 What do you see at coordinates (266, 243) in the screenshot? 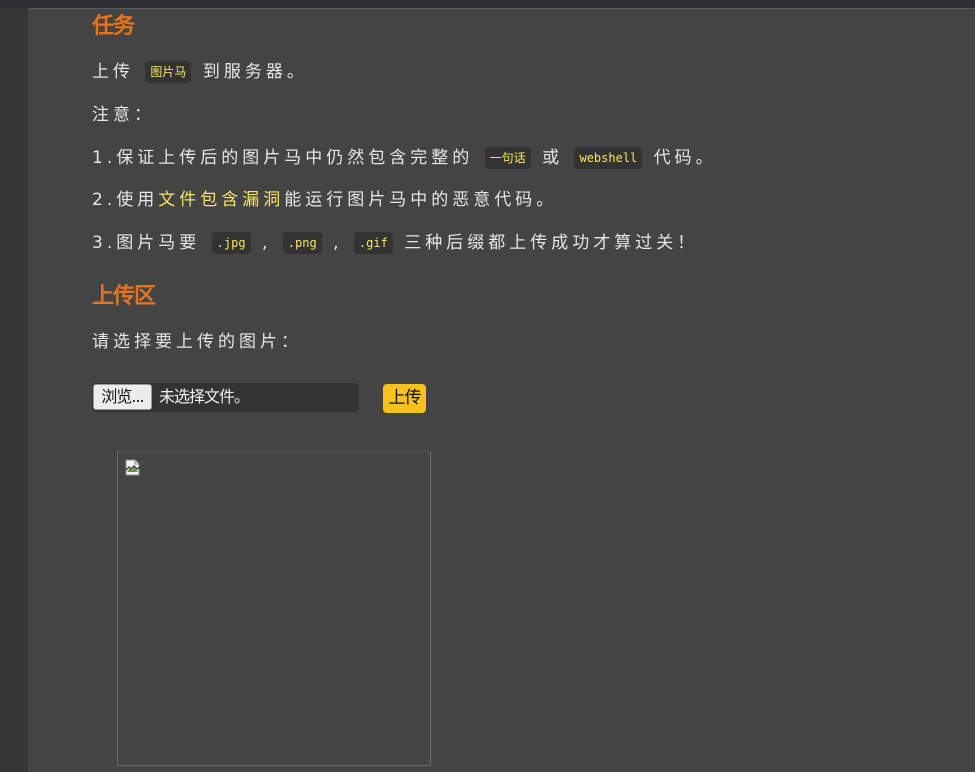
I see `note-item-3-sep1: ,` at bounding box center [266, 243].